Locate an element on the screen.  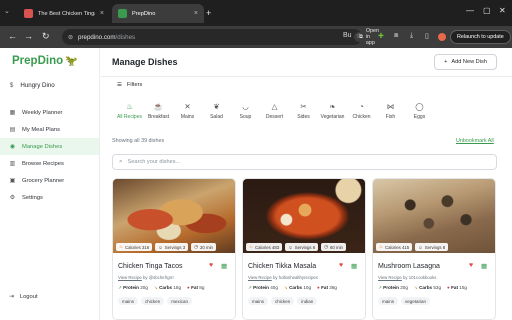
cart-icon: ▣ is located at coordinates (12, 181).